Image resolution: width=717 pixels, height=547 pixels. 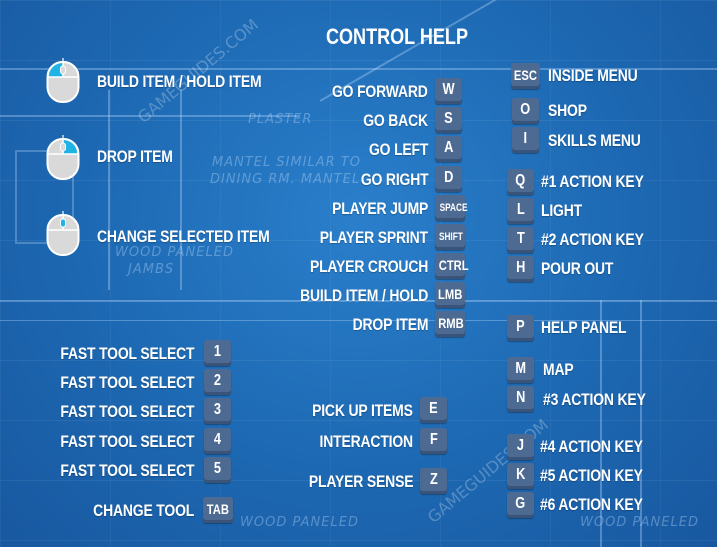 I want to click on key-rmb: RMB, so click(x=450, y=324).